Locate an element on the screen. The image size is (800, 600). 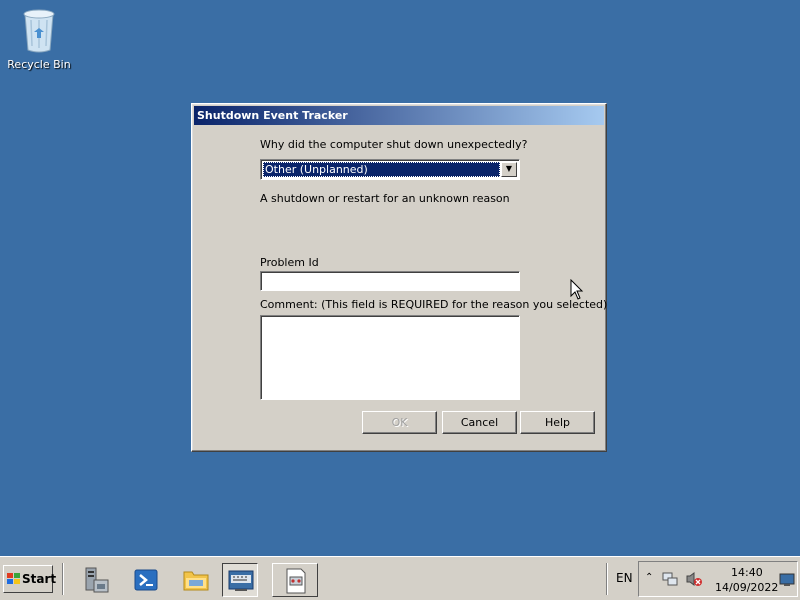
explorer-icon is located at coordinates (196, 580).